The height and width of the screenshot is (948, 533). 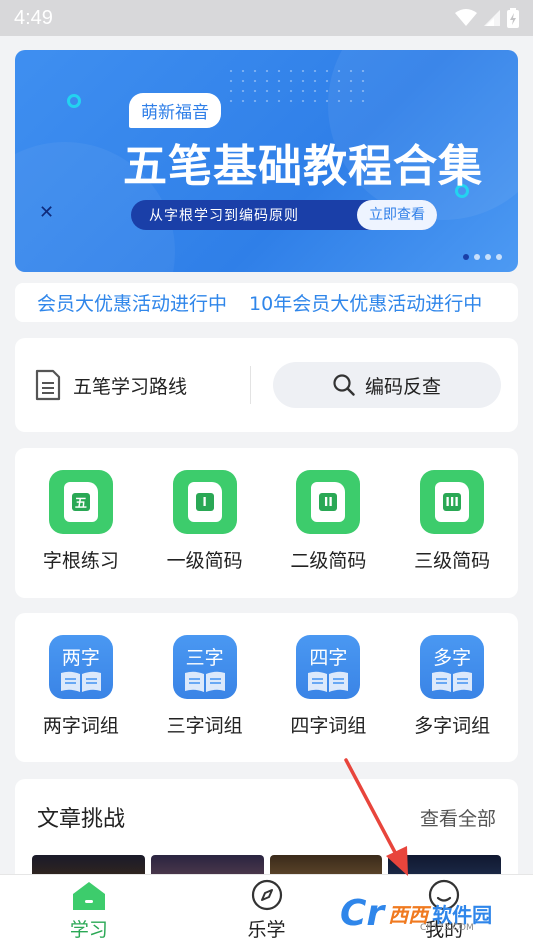 What do you see at coordinates (447, 928) in the screenshot?
I see `watermark-url: CR173.COM` at bounding box center [447, 928].